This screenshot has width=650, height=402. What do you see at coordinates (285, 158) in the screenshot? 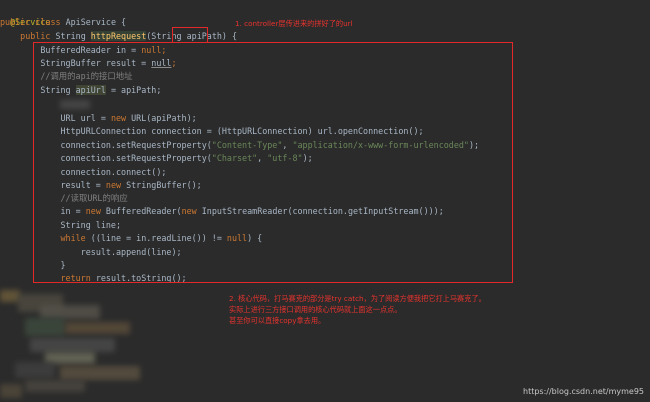
I see `string-literal: "utf-8"` at bounding box center [285, 158].